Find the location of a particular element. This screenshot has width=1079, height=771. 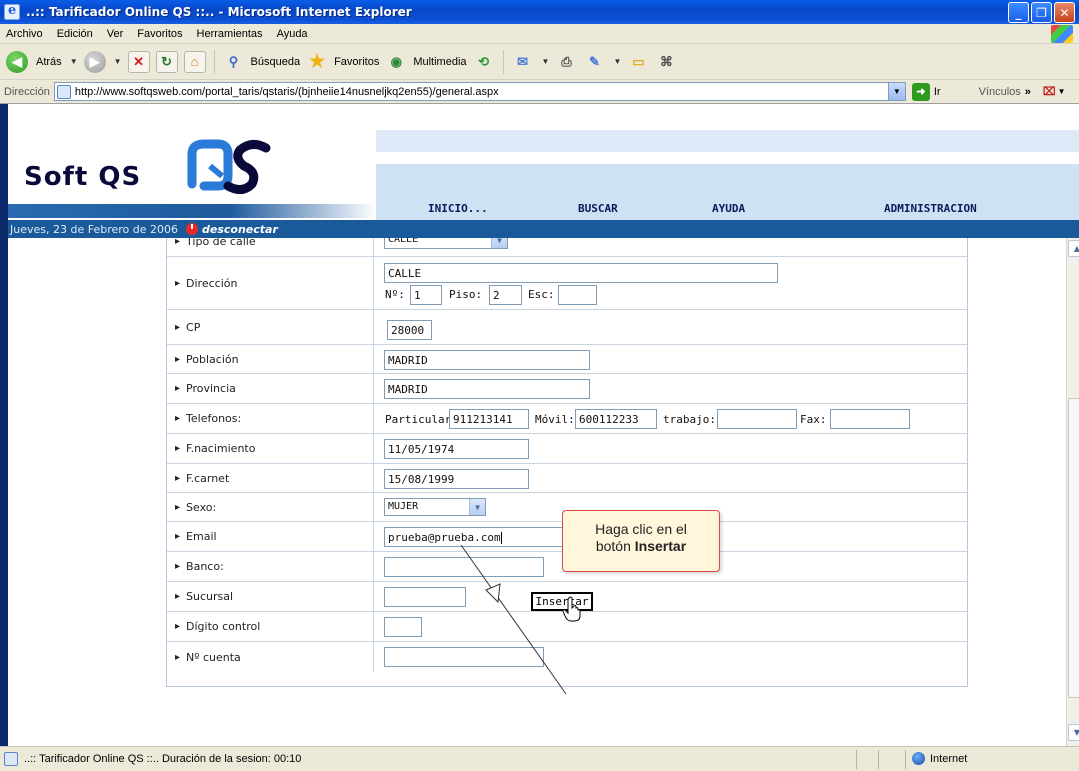

menu-ver: Ver is located at coordinates (115, 34).